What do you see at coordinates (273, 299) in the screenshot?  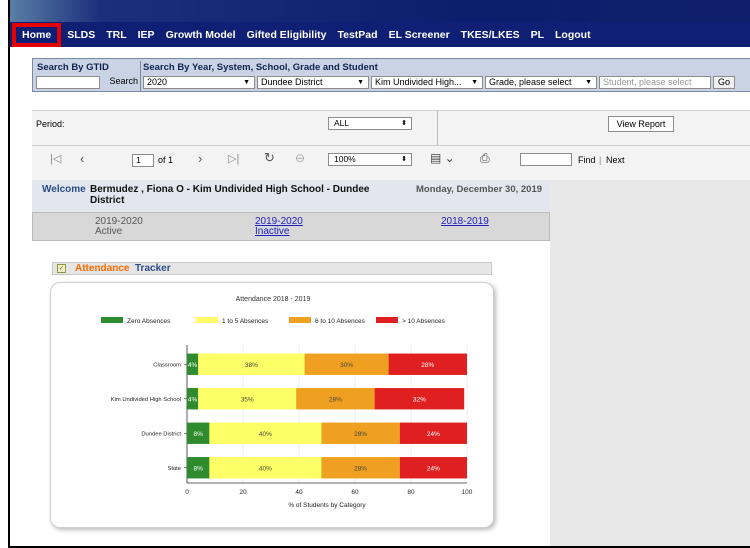 I see `chart-title: Attendance 2018 - 2019` at bounding box center [273, 299].